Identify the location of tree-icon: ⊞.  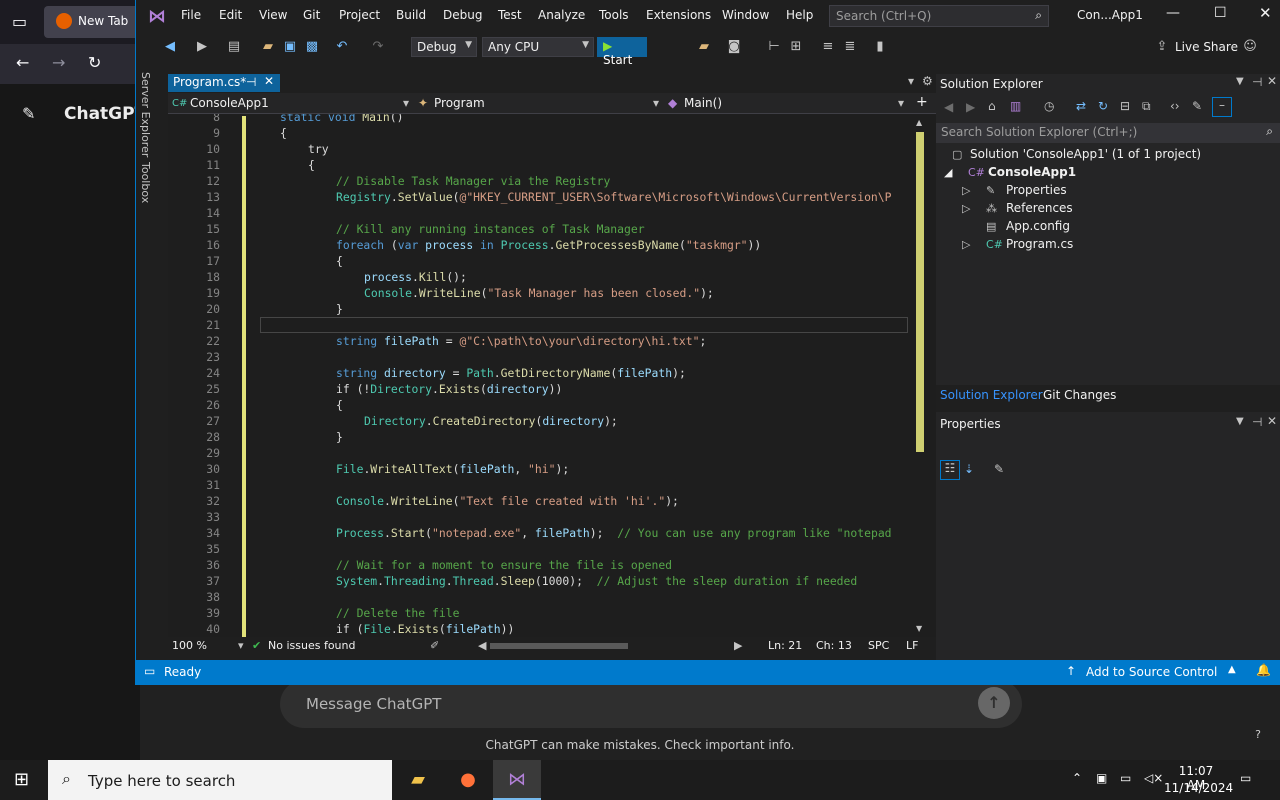
(796, 47).